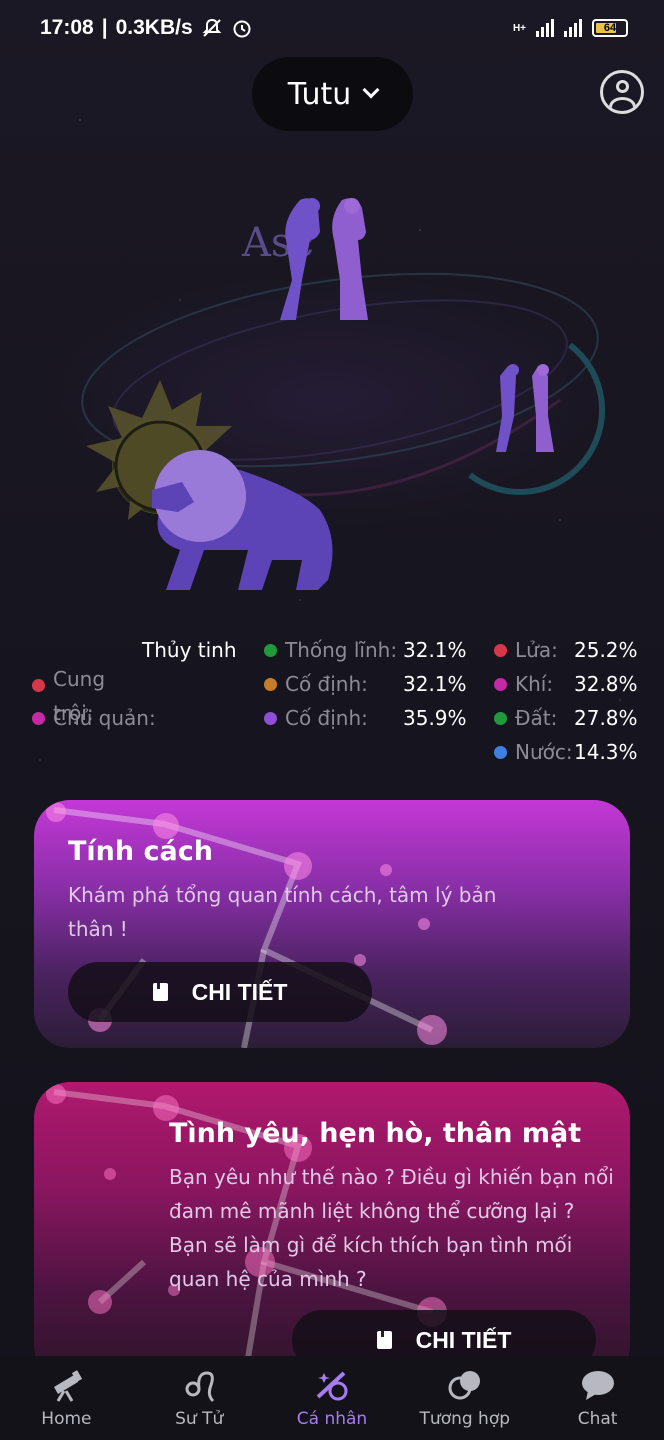  Describe the element at coordinates (465, 1419) in the screenshot. I see `nav-label: Tương hợp` at that location.